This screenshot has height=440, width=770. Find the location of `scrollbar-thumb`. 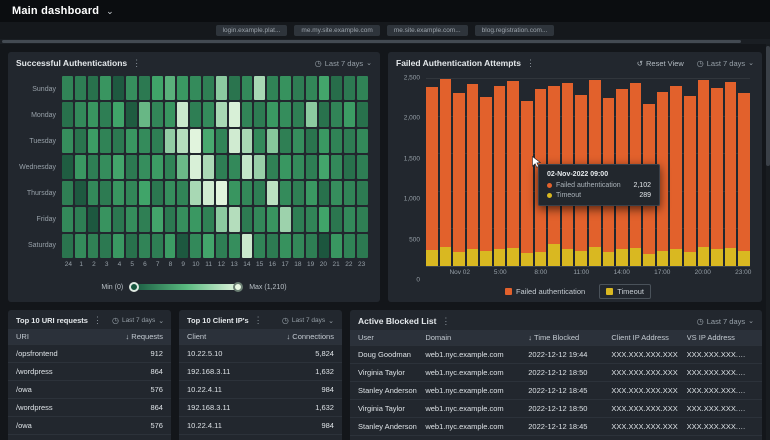

scrollbar-thumb is located at coordinates (768, 106).